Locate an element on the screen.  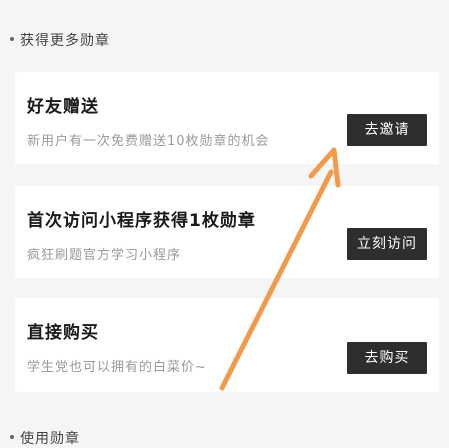
section-title-use-medals: 使用勋章 is located at coordinates (45, 438).